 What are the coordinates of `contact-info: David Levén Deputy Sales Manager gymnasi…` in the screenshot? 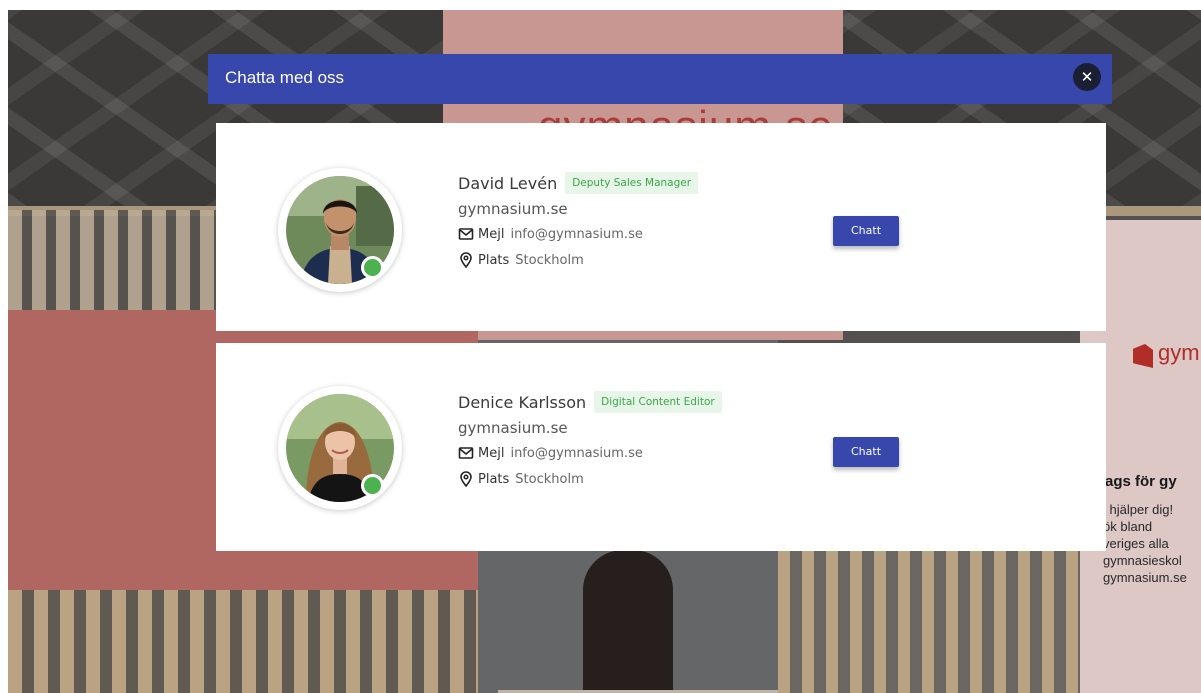 It's located at (578, 220).